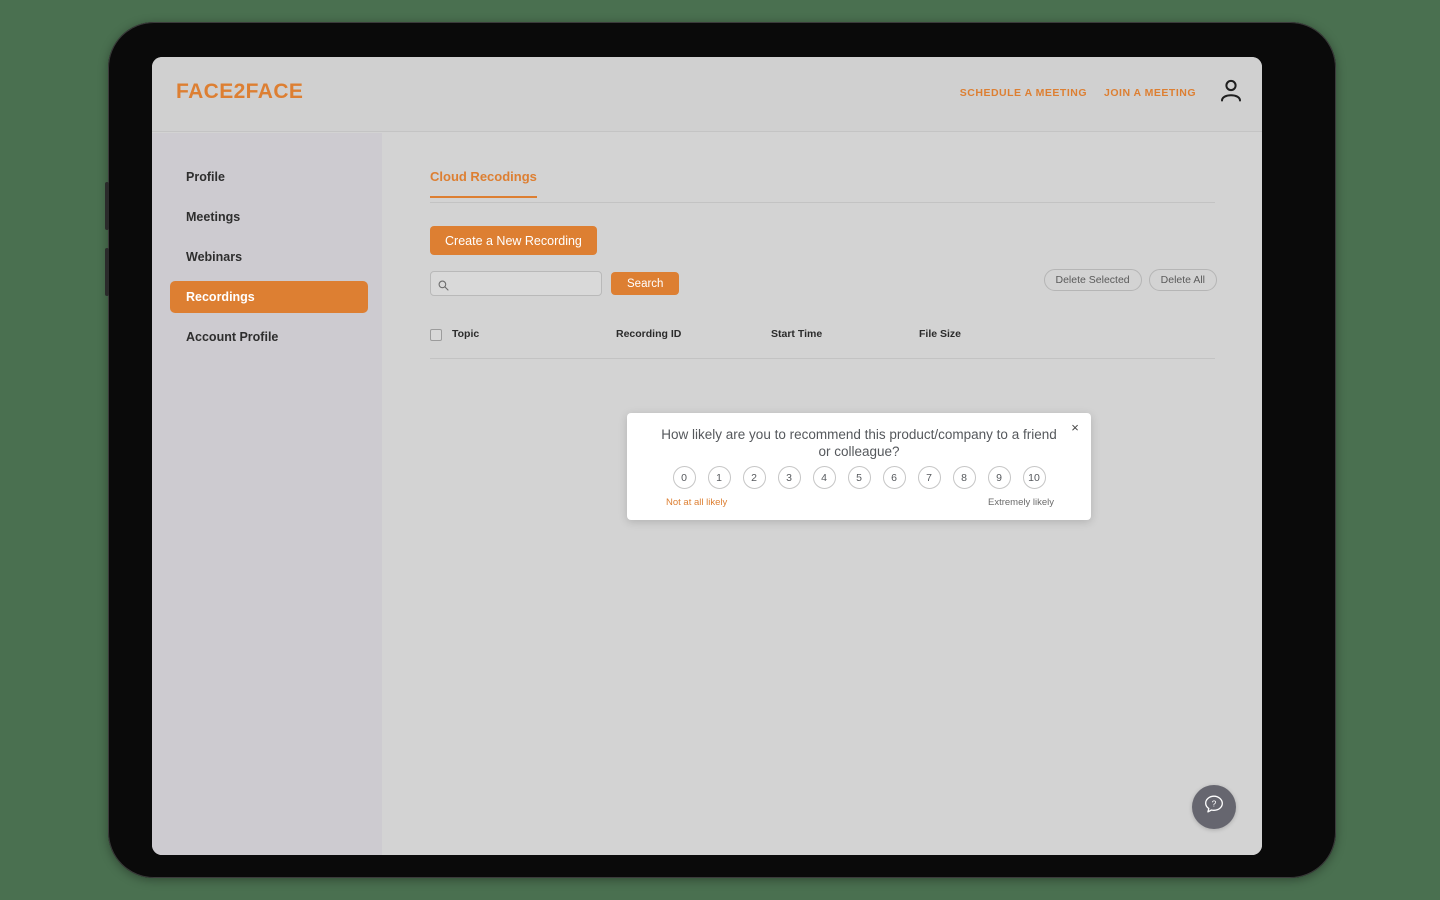 This screenshot has height=900, width=1440. Describe the element at coordinates (513, 240) in the screenshot. I see `create-new-recording-button: Create a New Recording` at that location.